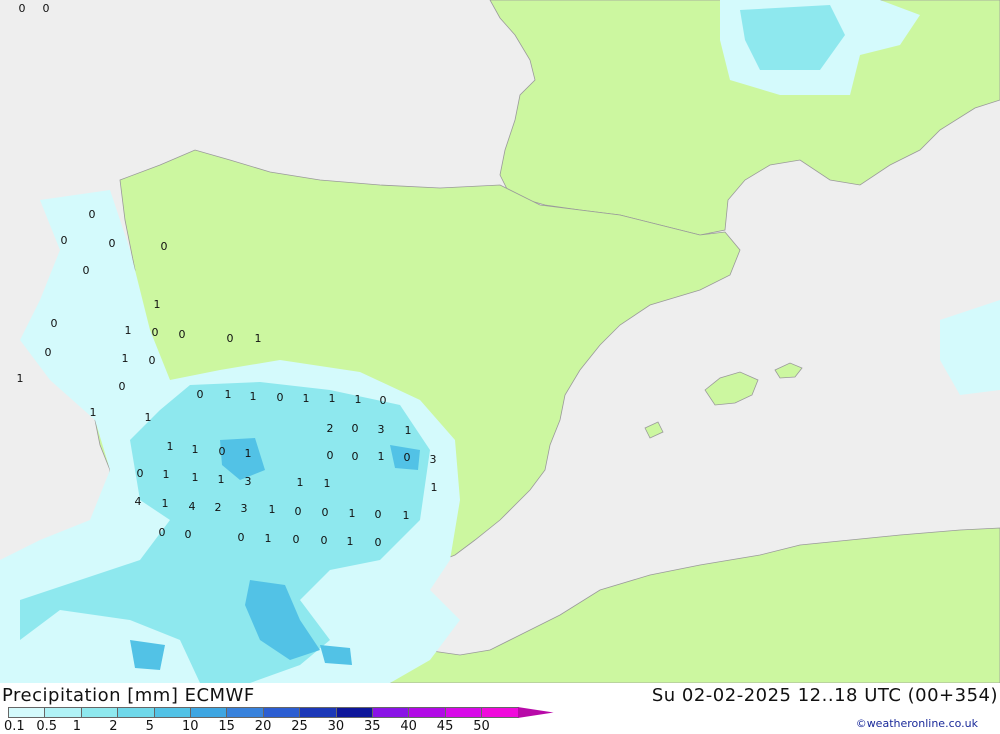 This screenshot has height=734, width=1000. I want to click on land-mallorca, so click(731, 388).